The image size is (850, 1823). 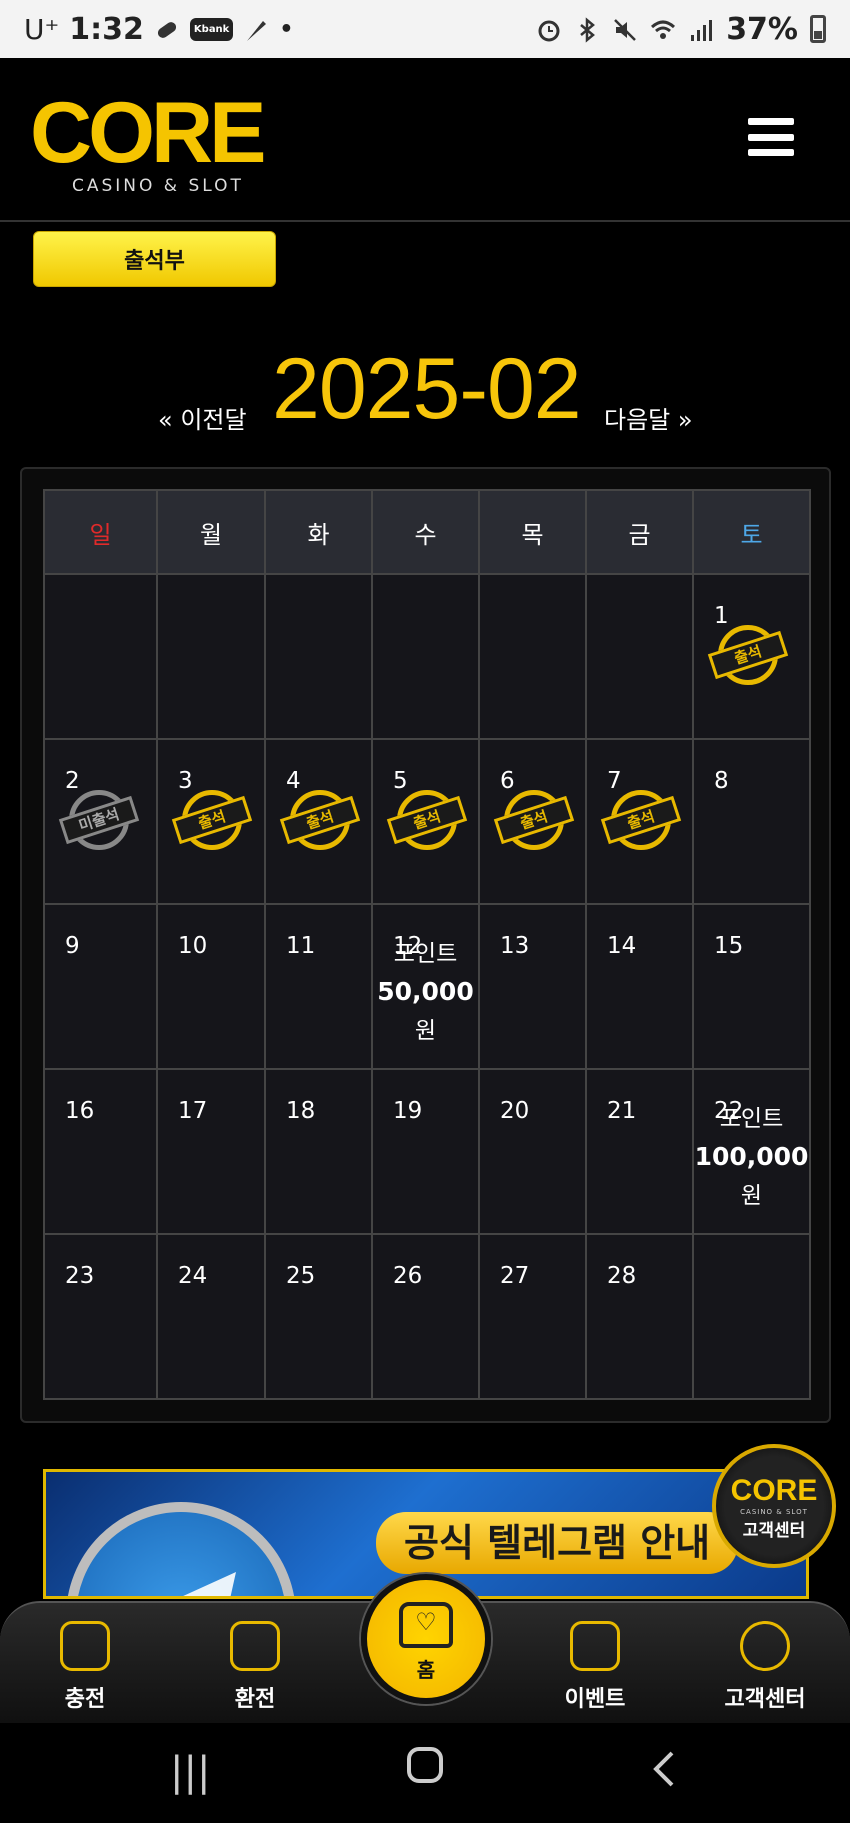 I want to click on point-reward: 포인트 100,000 원, so click(x=751, y=1157).